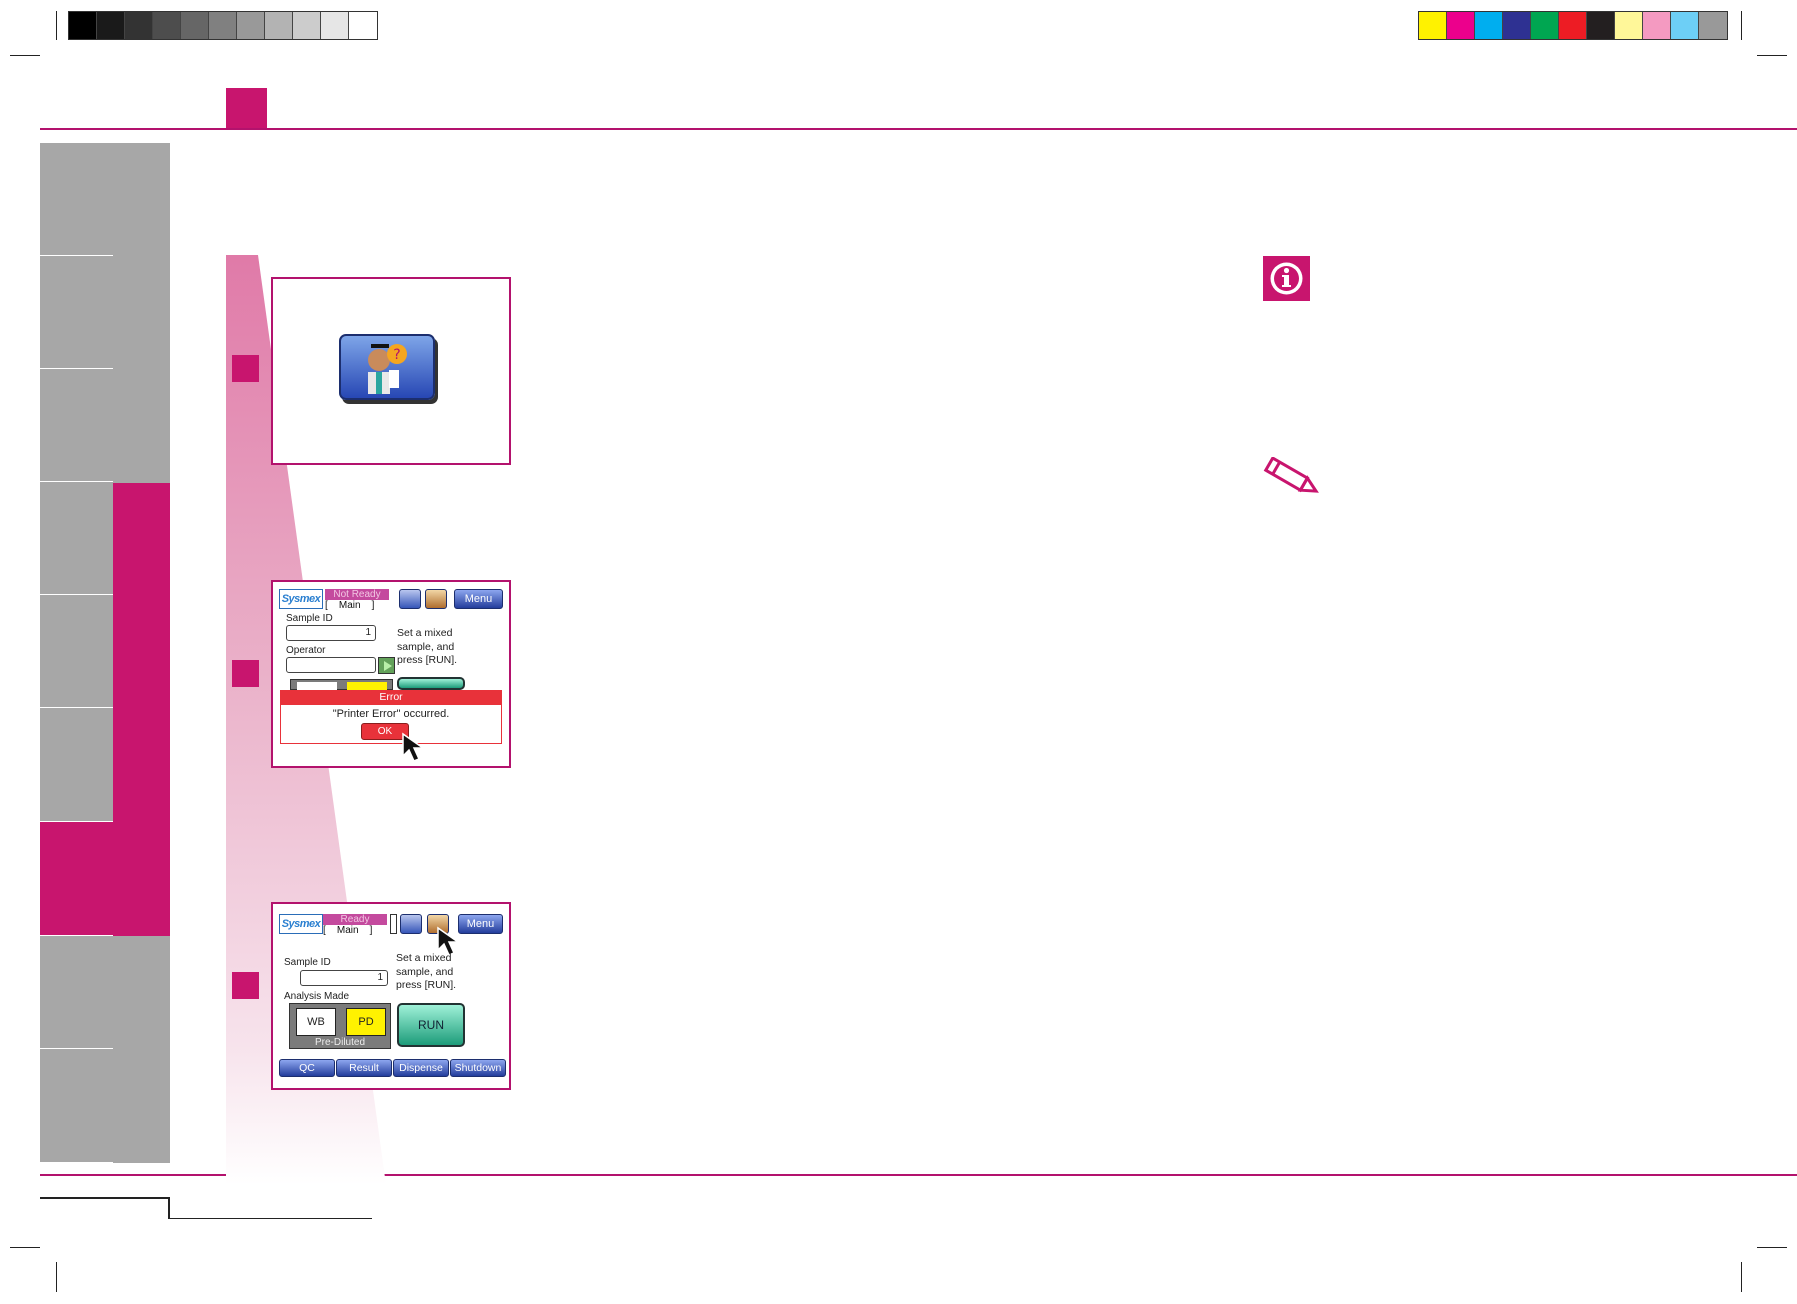  Describe the element at coordinates (1286, 278) in the screenshot. I see `information-icon` at that location.